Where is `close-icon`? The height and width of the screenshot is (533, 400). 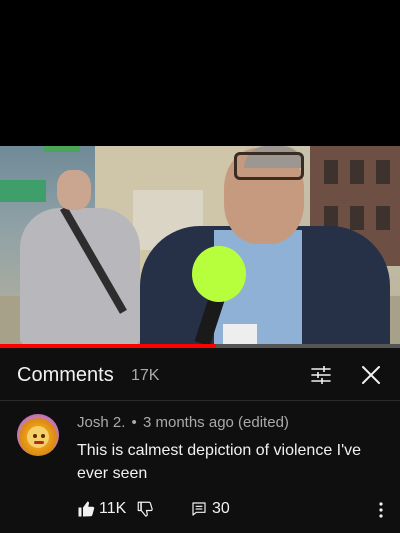 close-icon is located at coordinates (371, 375).